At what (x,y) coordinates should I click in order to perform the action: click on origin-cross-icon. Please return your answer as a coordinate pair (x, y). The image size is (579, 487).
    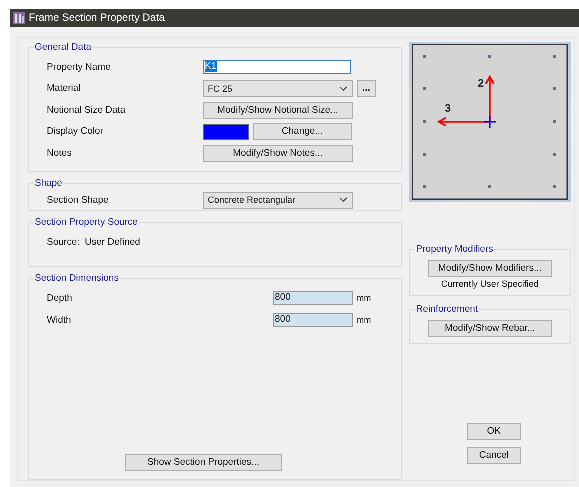
    Looking at the image, I should click on (490, 122).